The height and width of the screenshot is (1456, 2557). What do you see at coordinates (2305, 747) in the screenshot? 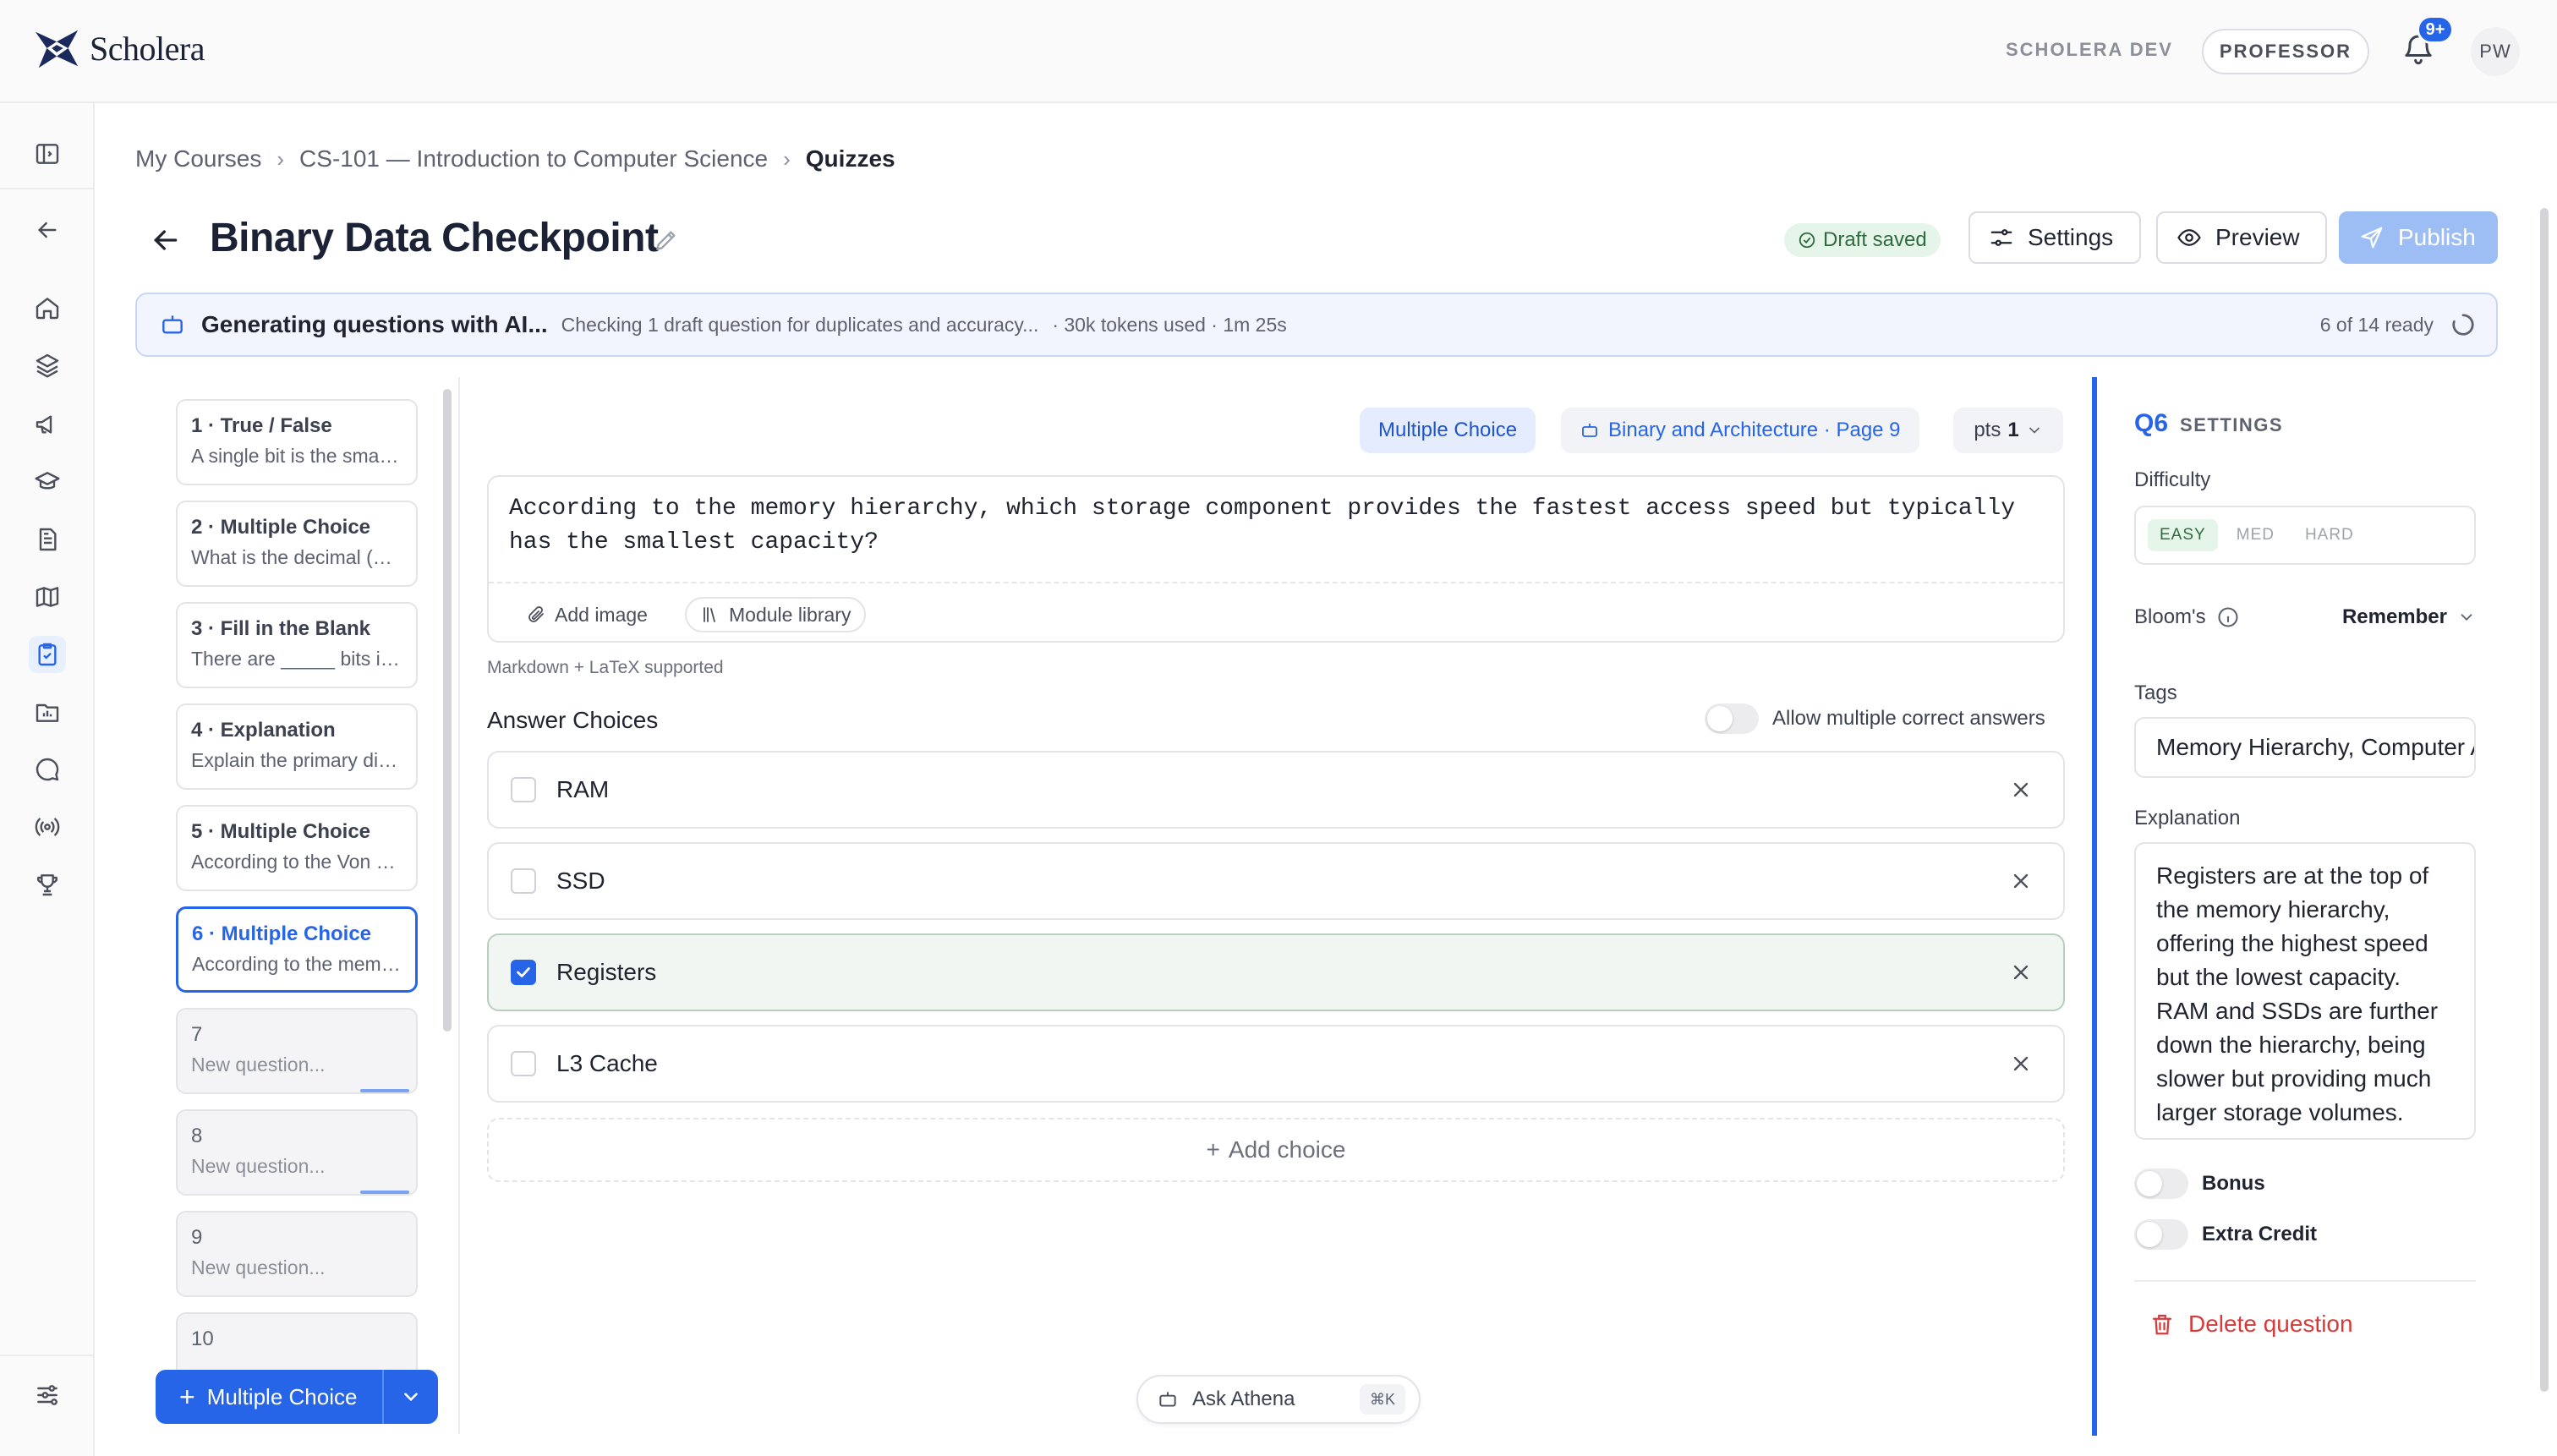
I see `tags-input: Memory Hierarchy, Computer Architecture` at bounding box center [2305, 747].